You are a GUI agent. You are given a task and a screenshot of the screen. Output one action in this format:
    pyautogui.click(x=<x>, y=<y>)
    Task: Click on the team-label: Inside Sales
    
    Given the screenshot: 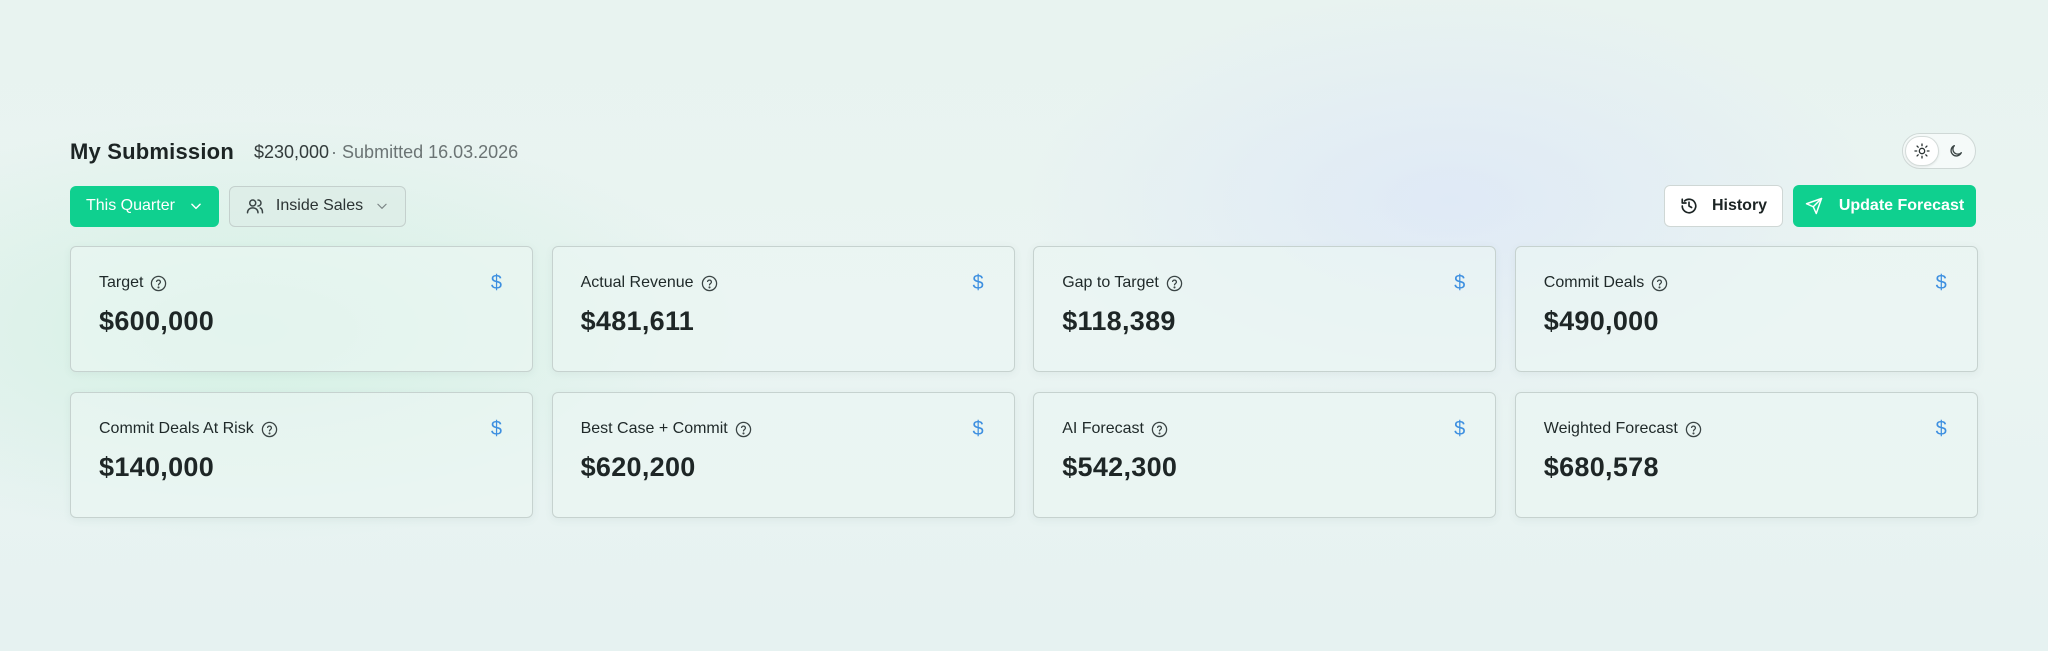 What is the action you would take?
    pyautogui.click(x=319, y=205)
    